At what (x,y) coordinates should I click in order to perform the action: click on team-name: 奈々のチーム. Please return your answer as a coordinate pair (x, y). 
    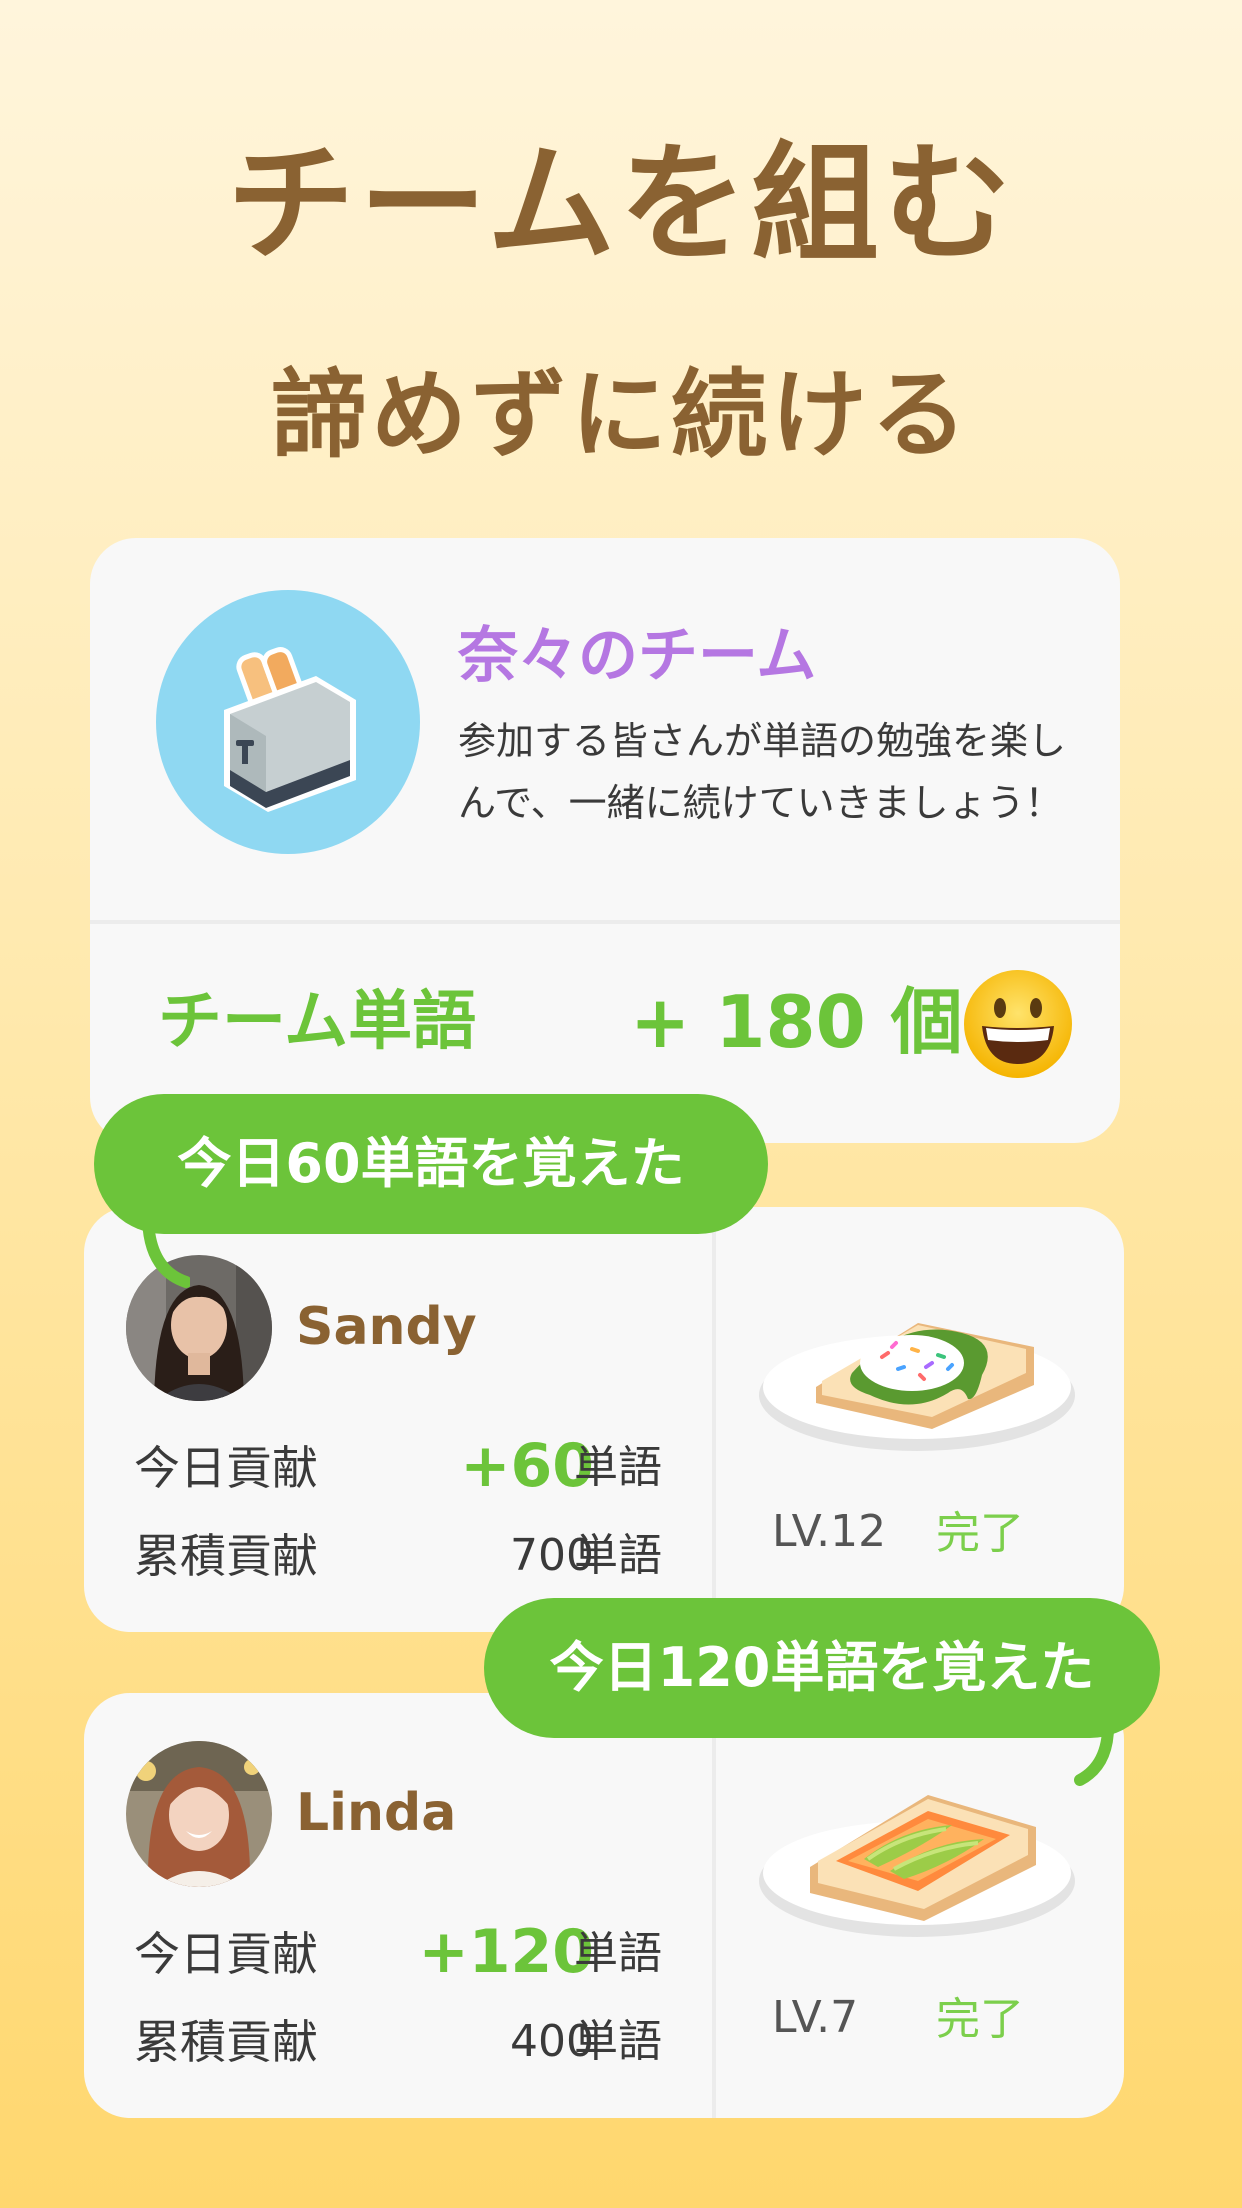
    Looking at the image, I should click on (637, 656).